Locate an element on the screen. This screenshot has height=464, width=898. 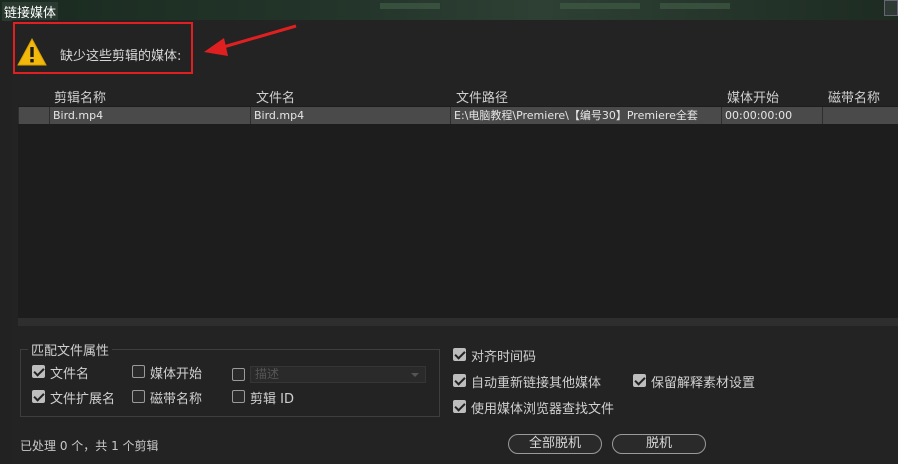
description-dropdown: 描述 is located at coordinates (338, 374).